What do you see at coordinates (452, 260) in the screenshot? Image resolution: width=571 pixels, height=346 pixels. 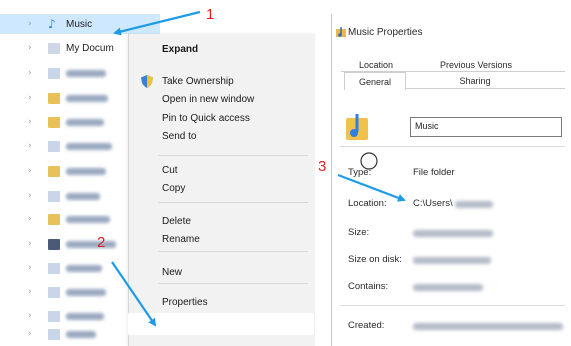 I see `size-on-disk-redacted` at bounding box center [452, 260].